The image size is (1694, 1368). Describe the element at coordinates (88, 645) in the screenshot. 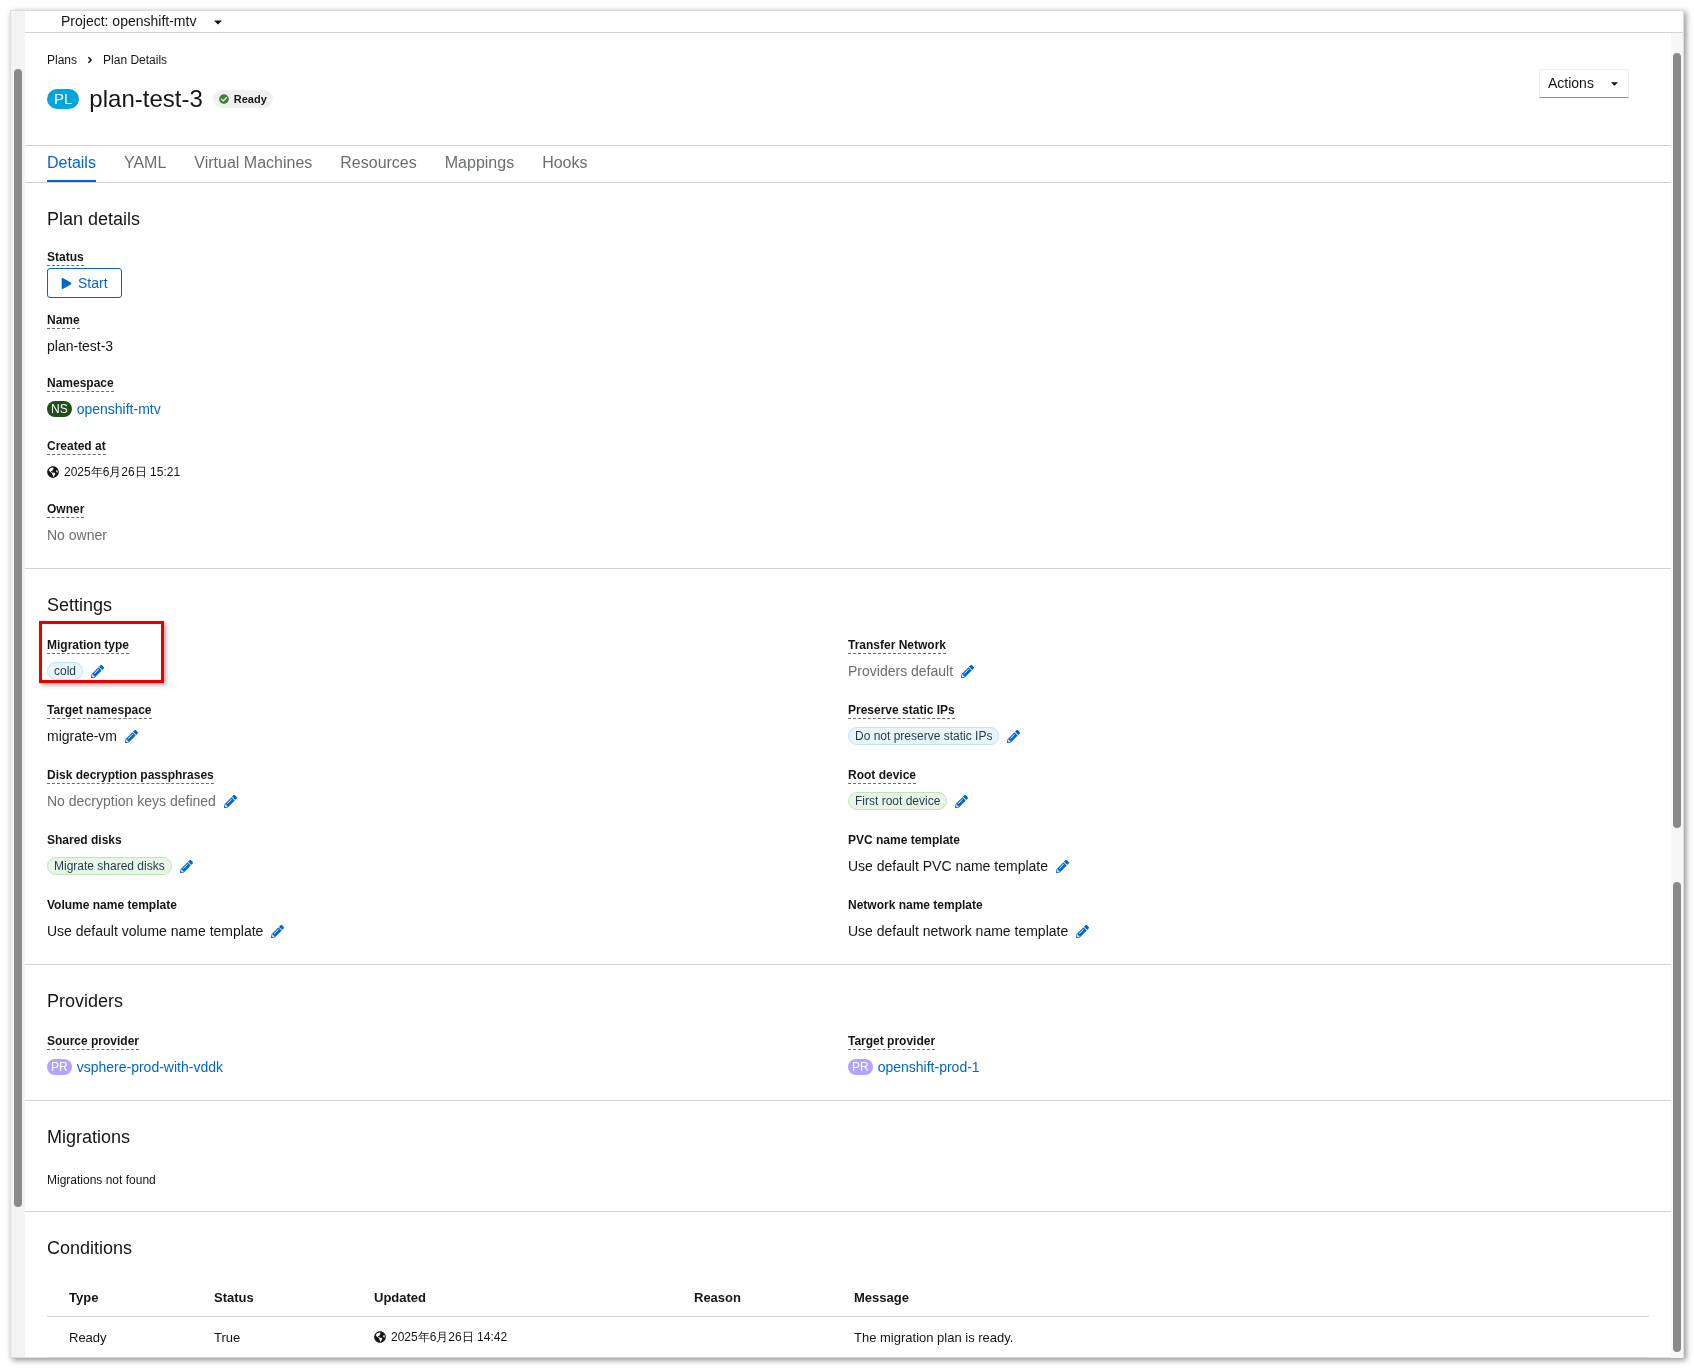

I see `field-label: Migration type` at that location.